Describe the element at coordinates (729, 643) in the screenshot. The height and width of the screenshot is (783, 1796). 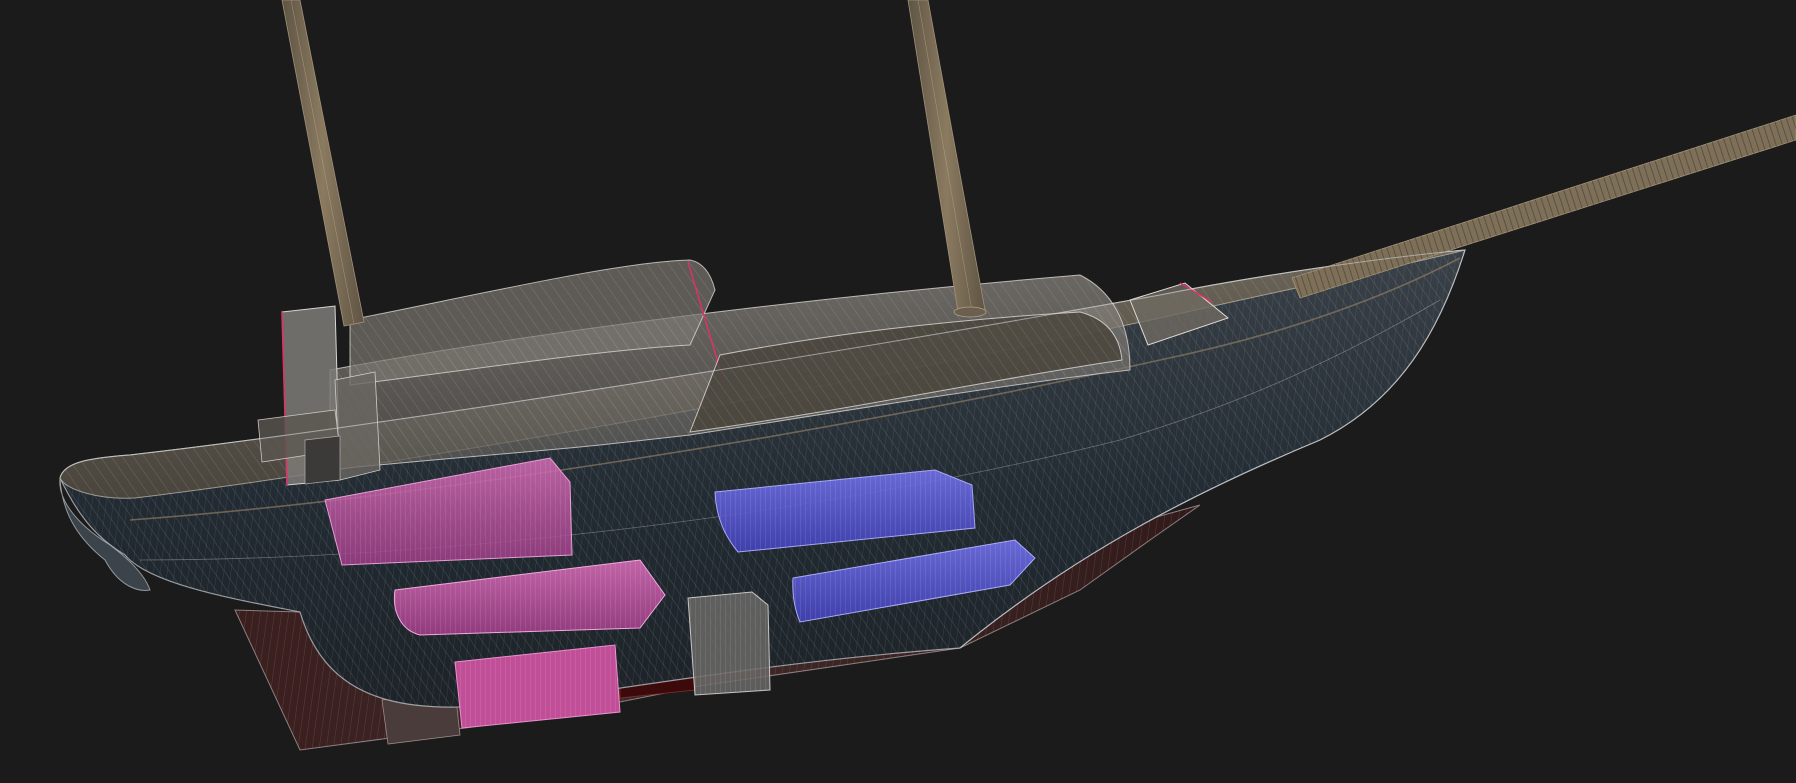
I see `engine-block` at that location.